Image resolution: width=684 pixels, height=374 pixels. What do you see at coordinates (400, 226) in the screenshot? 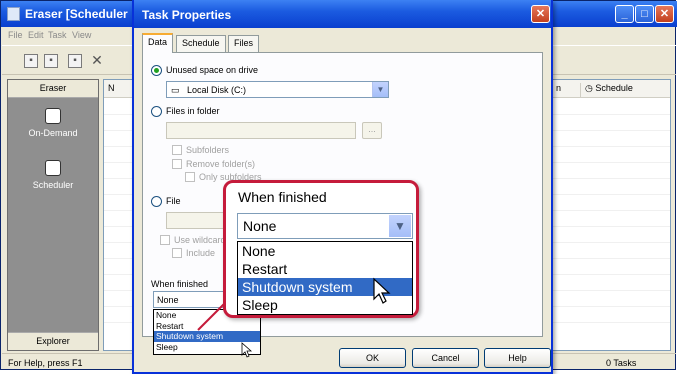
I see `zoom-chevron-down-icon: ▼` at bounding box center [400, 226].